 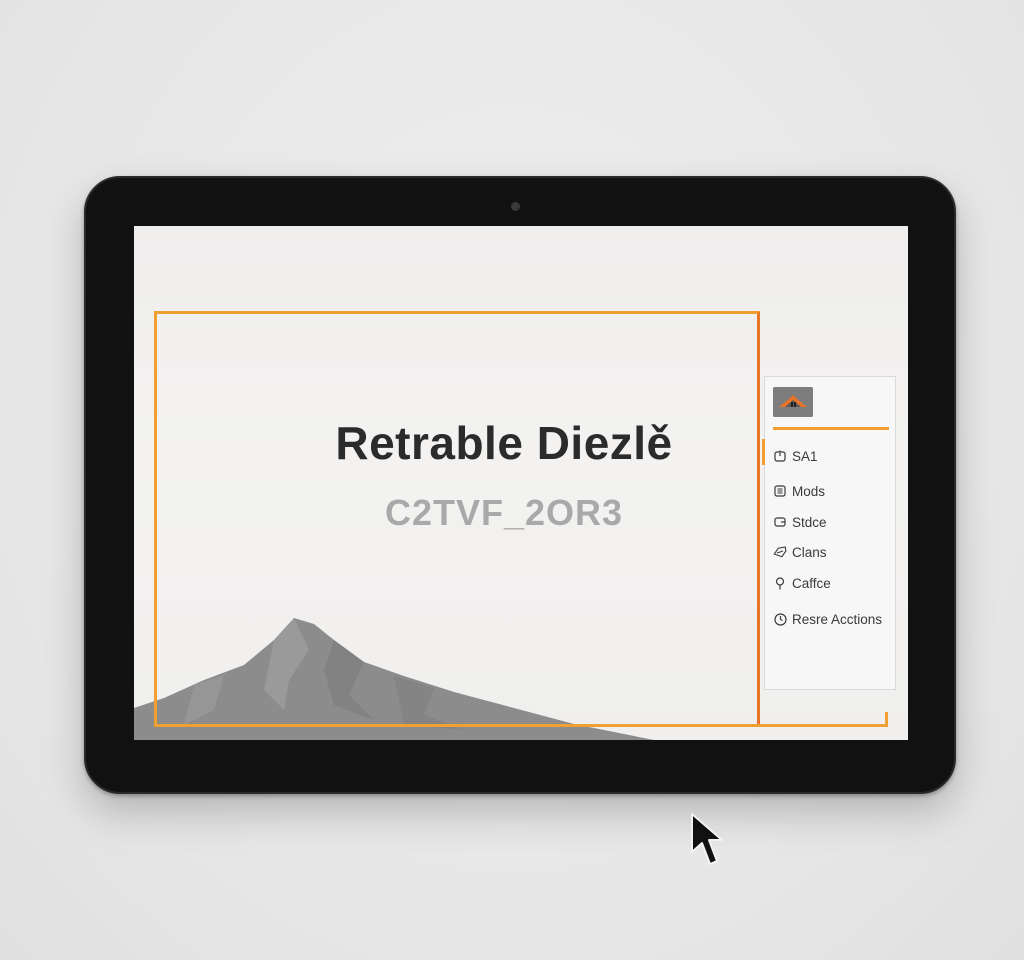 I want to click on side-menu-item-sa1: SA1, so click(x=795, y=456).